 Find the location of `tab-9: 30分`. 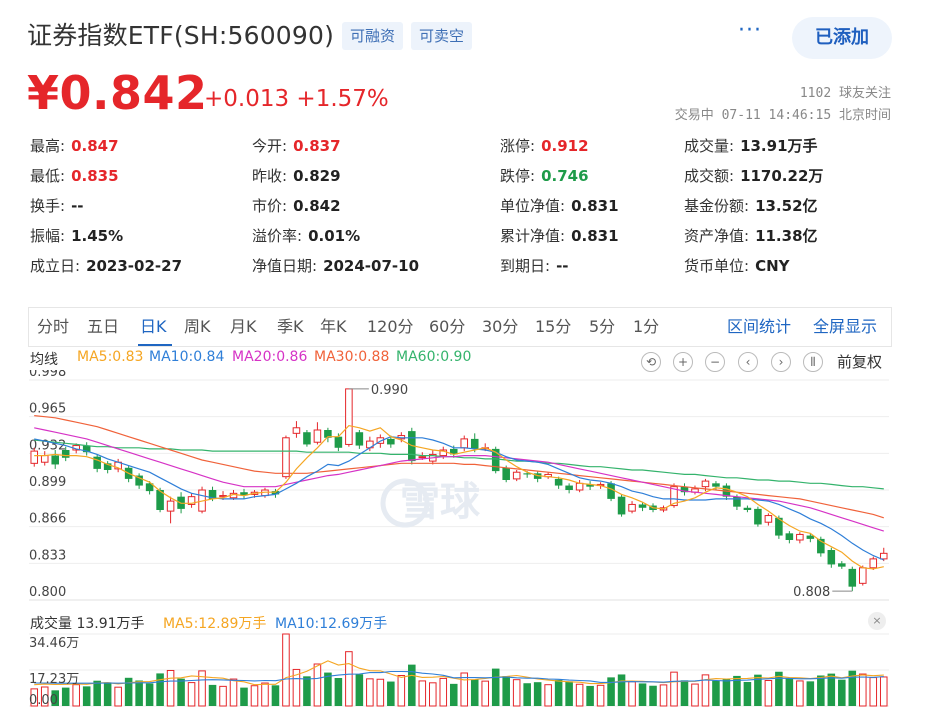

tab-9: 30分 is located at coordinates (500, 327).